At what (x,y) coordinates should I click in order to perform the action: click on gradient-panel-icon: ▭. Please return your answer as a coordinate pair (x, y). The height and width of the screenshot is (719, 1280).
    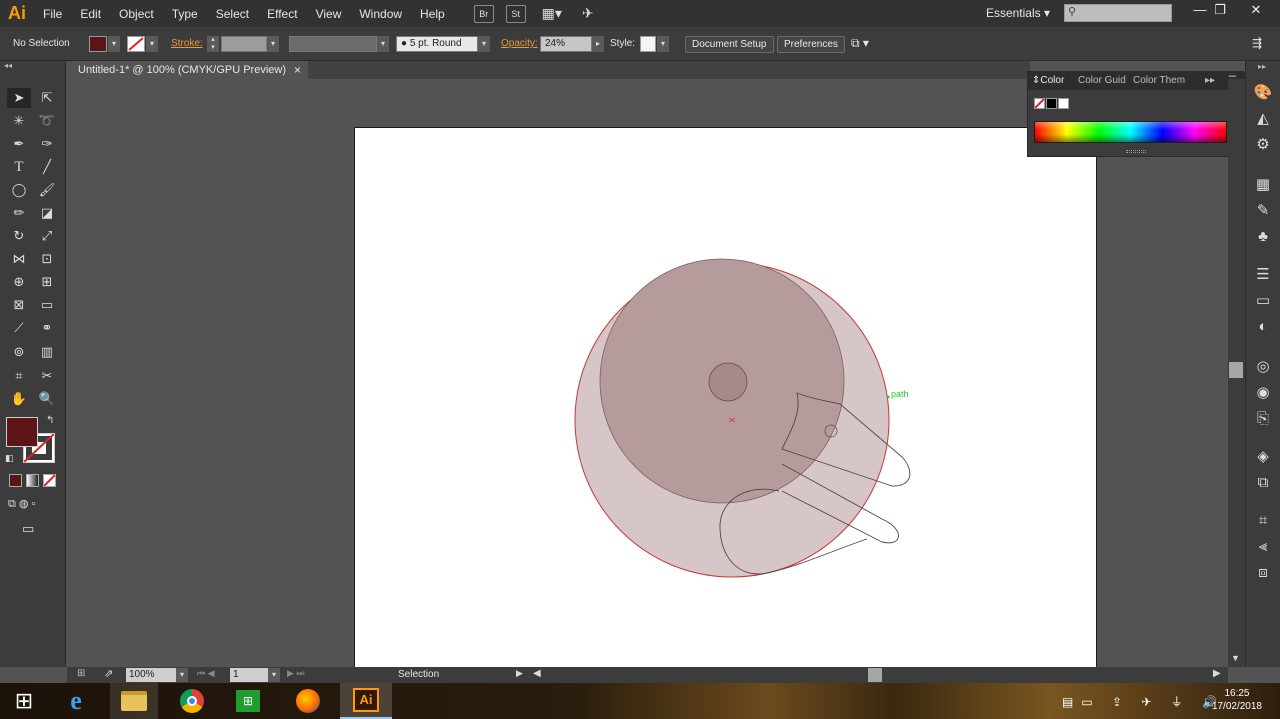
    Looking at the image, I should click on (1263, 301).